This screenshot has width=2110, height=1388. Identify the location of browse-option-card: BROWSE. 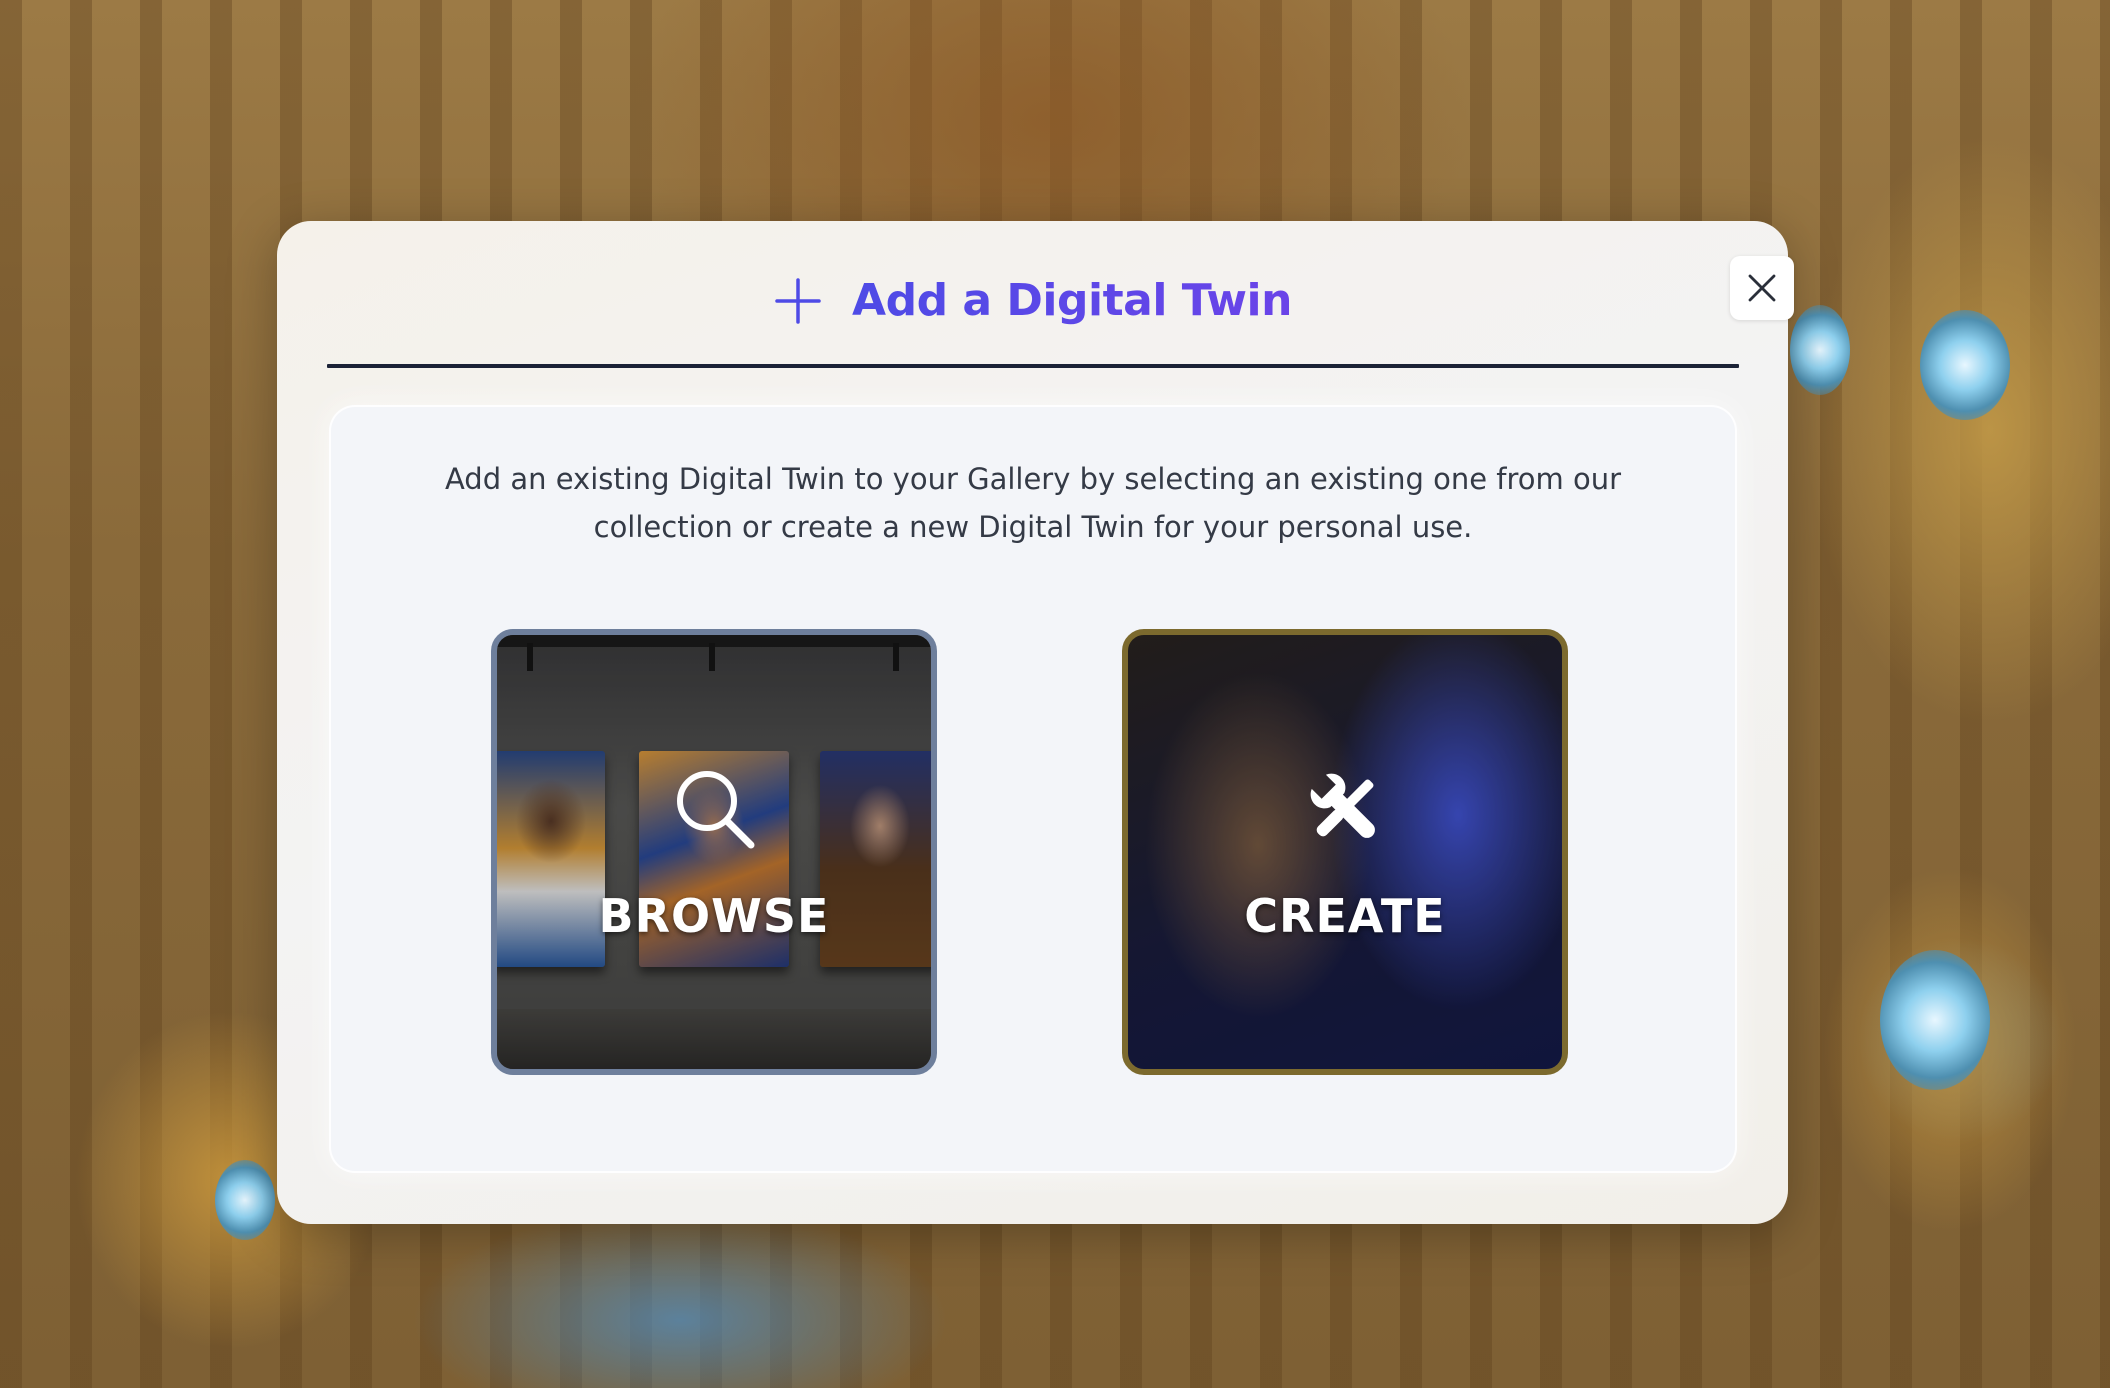
(714, 852).